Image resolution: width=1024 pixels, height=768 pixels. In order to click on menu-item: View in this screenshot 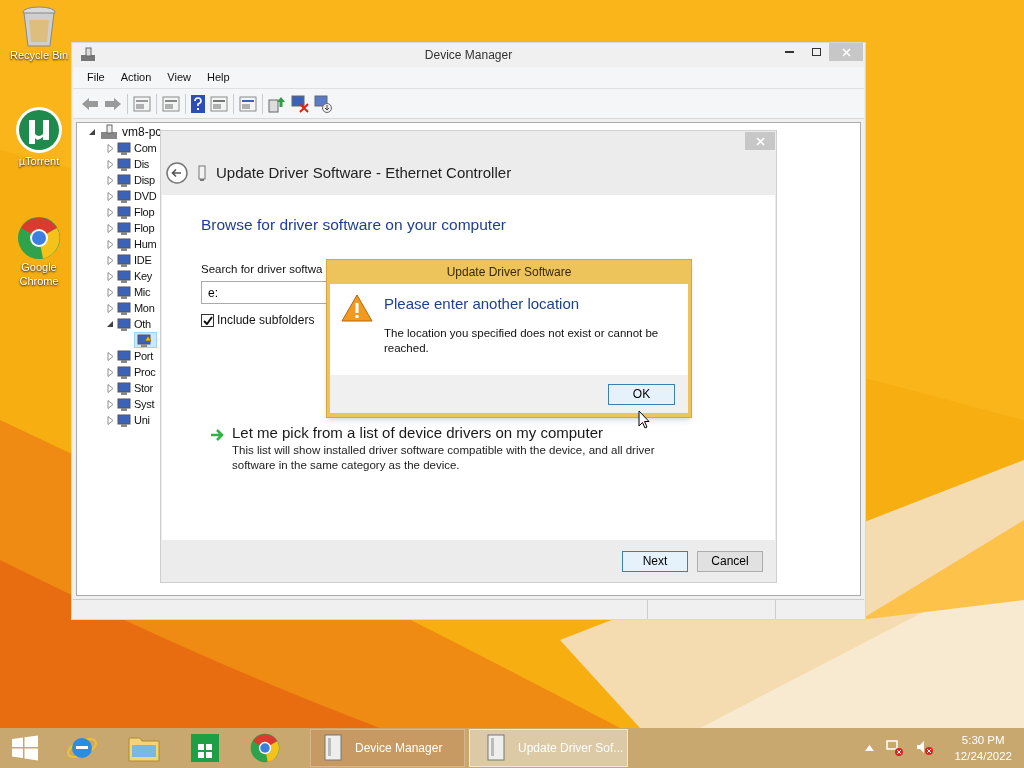, I will do `click(179, 77)`.